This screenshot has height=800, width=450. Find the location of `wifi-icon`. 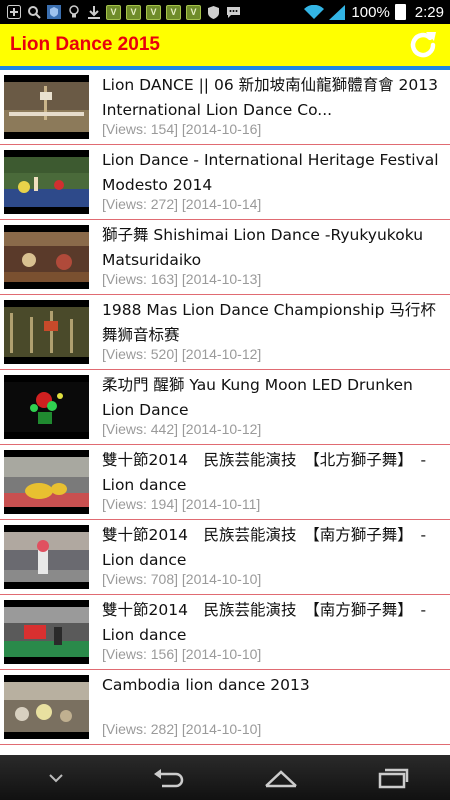

wifi-icon is located at coordinates (314, 12).